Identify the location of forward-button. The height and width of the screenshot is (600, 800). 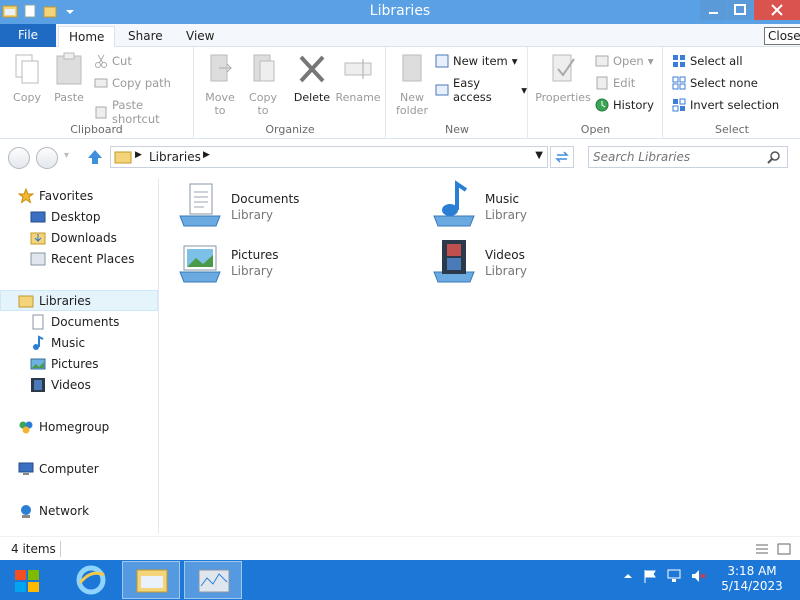
(47, 158).